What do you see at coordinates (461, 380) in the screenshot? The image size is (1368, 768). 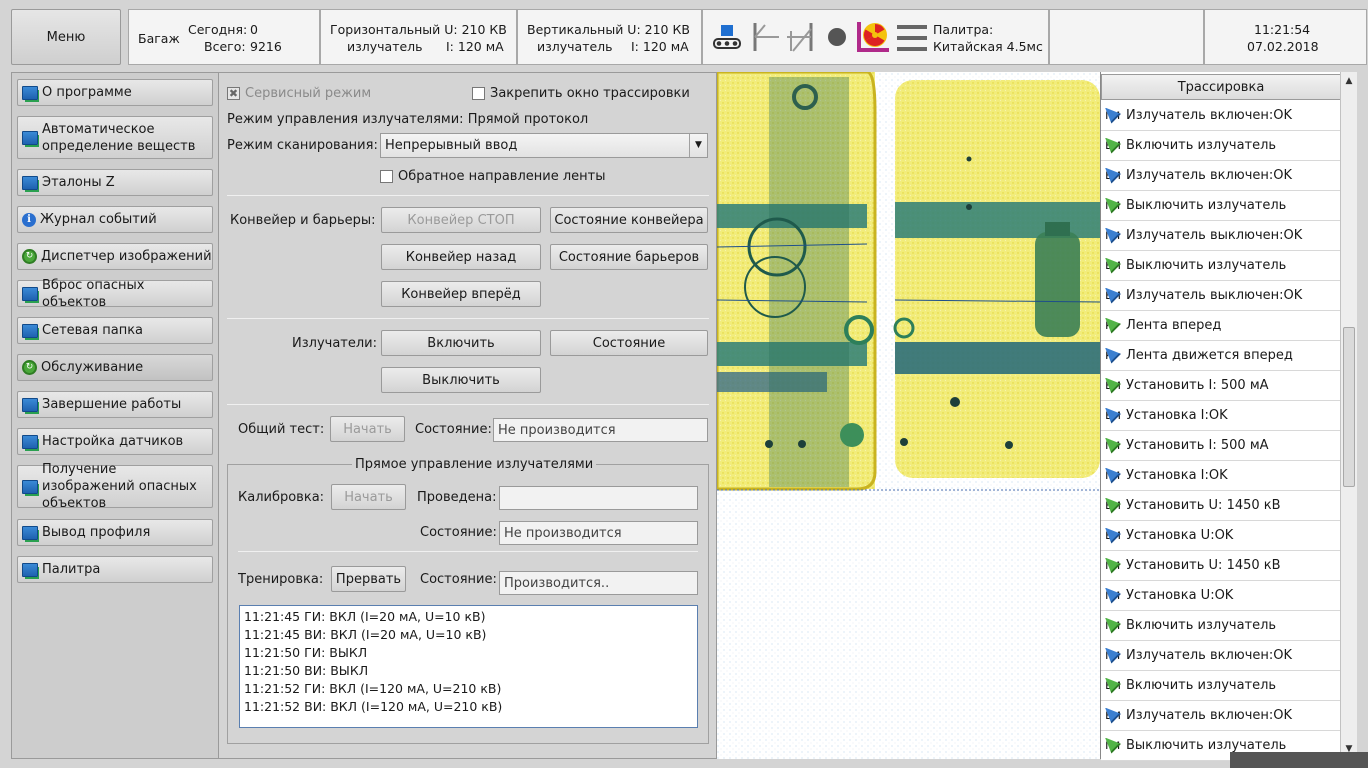 I see `emitters-off-button: Выключить` at bounding box center [461, 380].